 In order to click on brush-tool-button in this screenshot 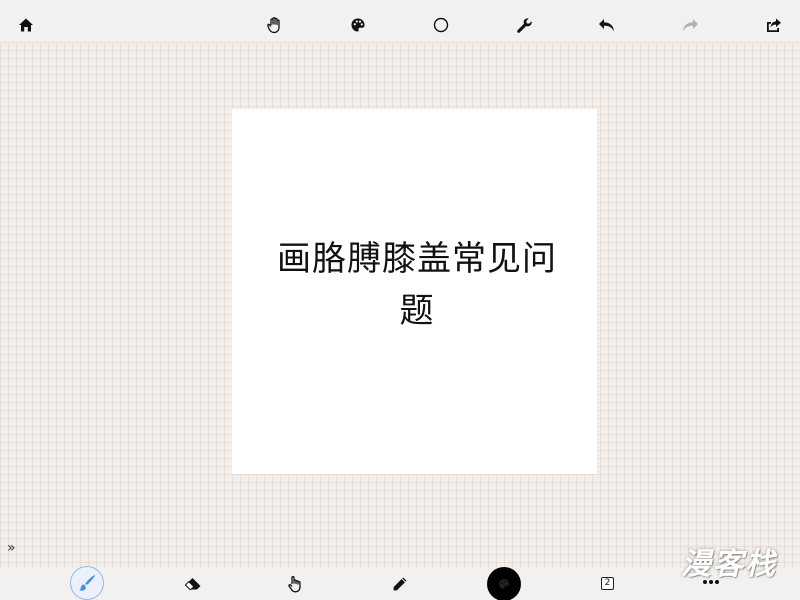, I will do `click(87, 583)`.